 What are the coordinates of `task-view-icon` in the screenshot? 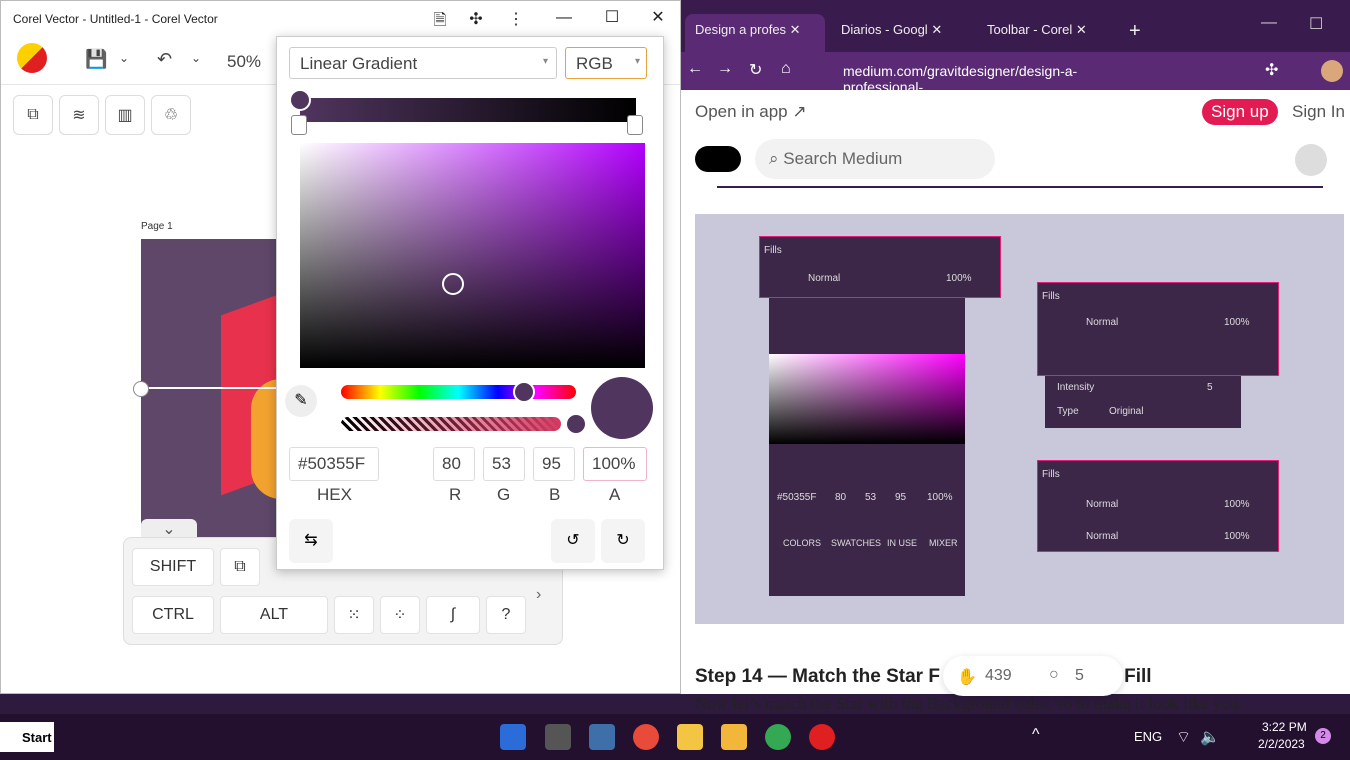 It's located at (558, 737).